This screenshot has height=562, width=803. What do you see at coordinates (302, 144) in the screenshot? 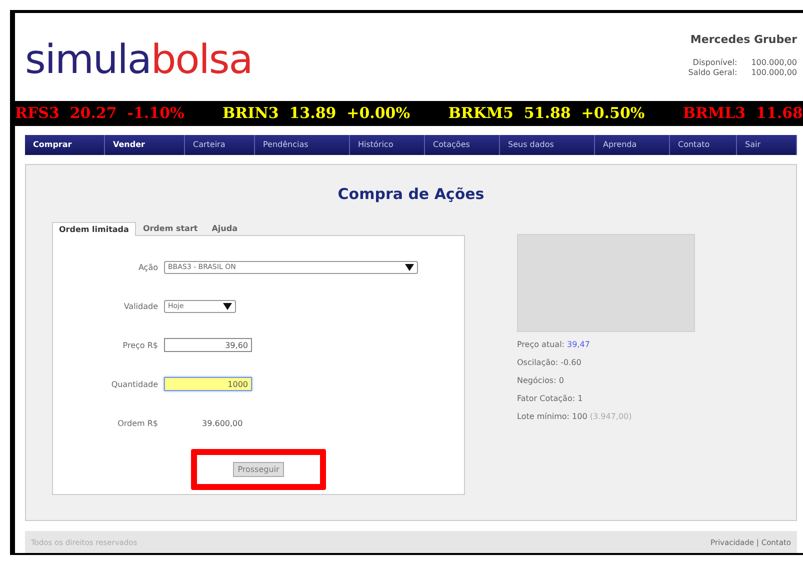
I see `nav-item: Pendências` at bounding box center [302, 144].